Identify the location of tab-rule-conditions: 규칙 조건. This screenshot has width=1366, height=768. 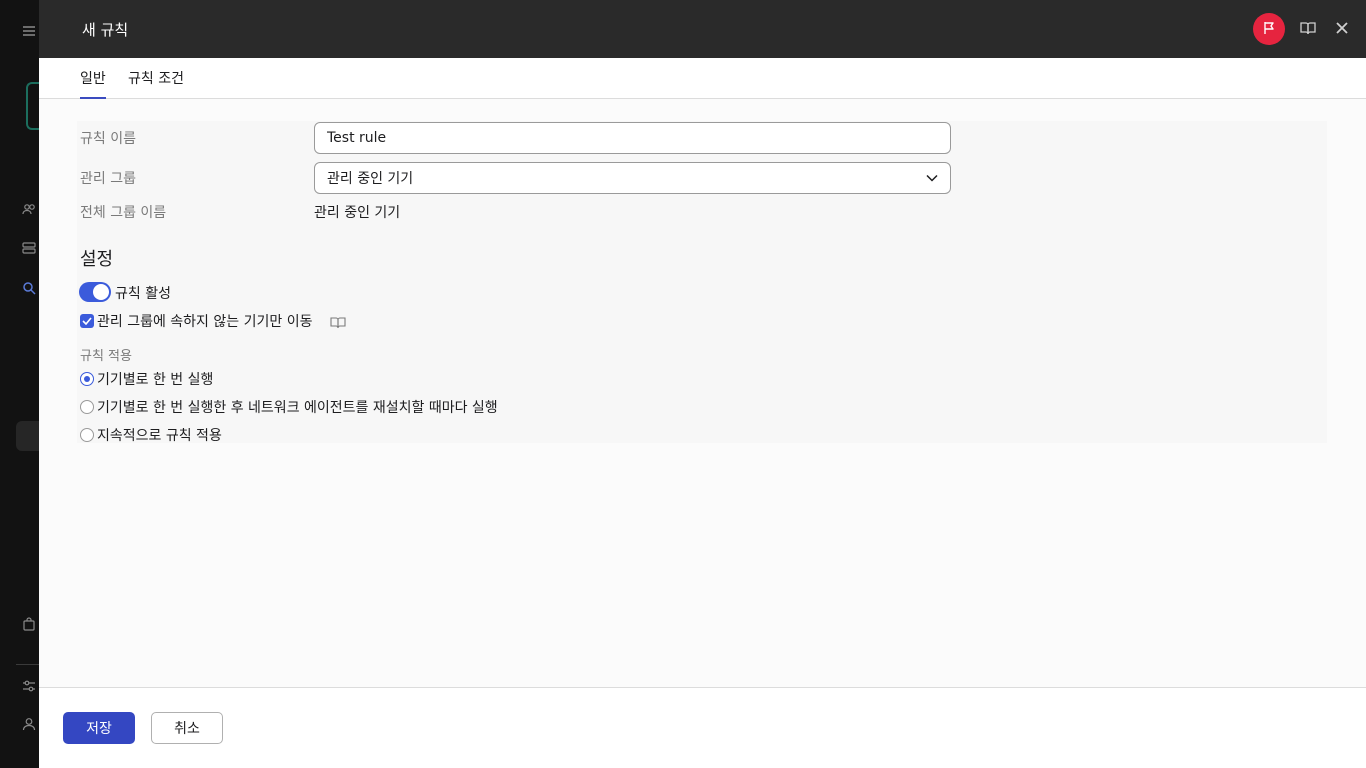
(156, 83).